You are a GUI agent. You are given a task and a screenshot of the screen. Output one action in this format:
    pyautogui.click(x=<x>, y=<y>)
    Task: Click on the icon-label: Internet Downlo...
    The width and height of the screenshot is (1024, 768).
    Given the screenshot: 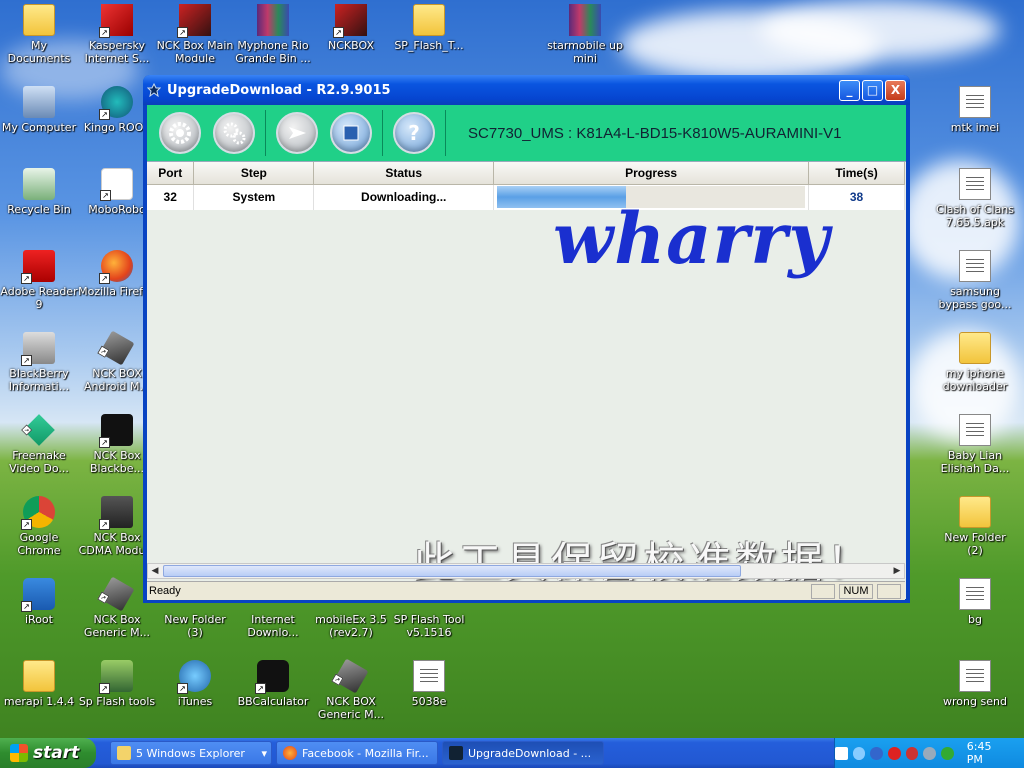 What is the action you would take?
    pyautogui.click(x=273, y=626)
    